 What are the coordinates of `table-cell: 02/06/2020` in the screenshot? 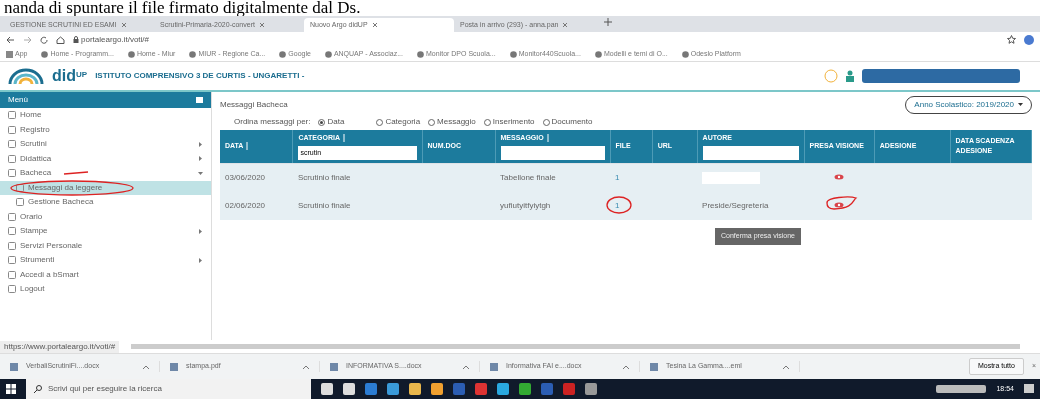 It's located at (245, 205).